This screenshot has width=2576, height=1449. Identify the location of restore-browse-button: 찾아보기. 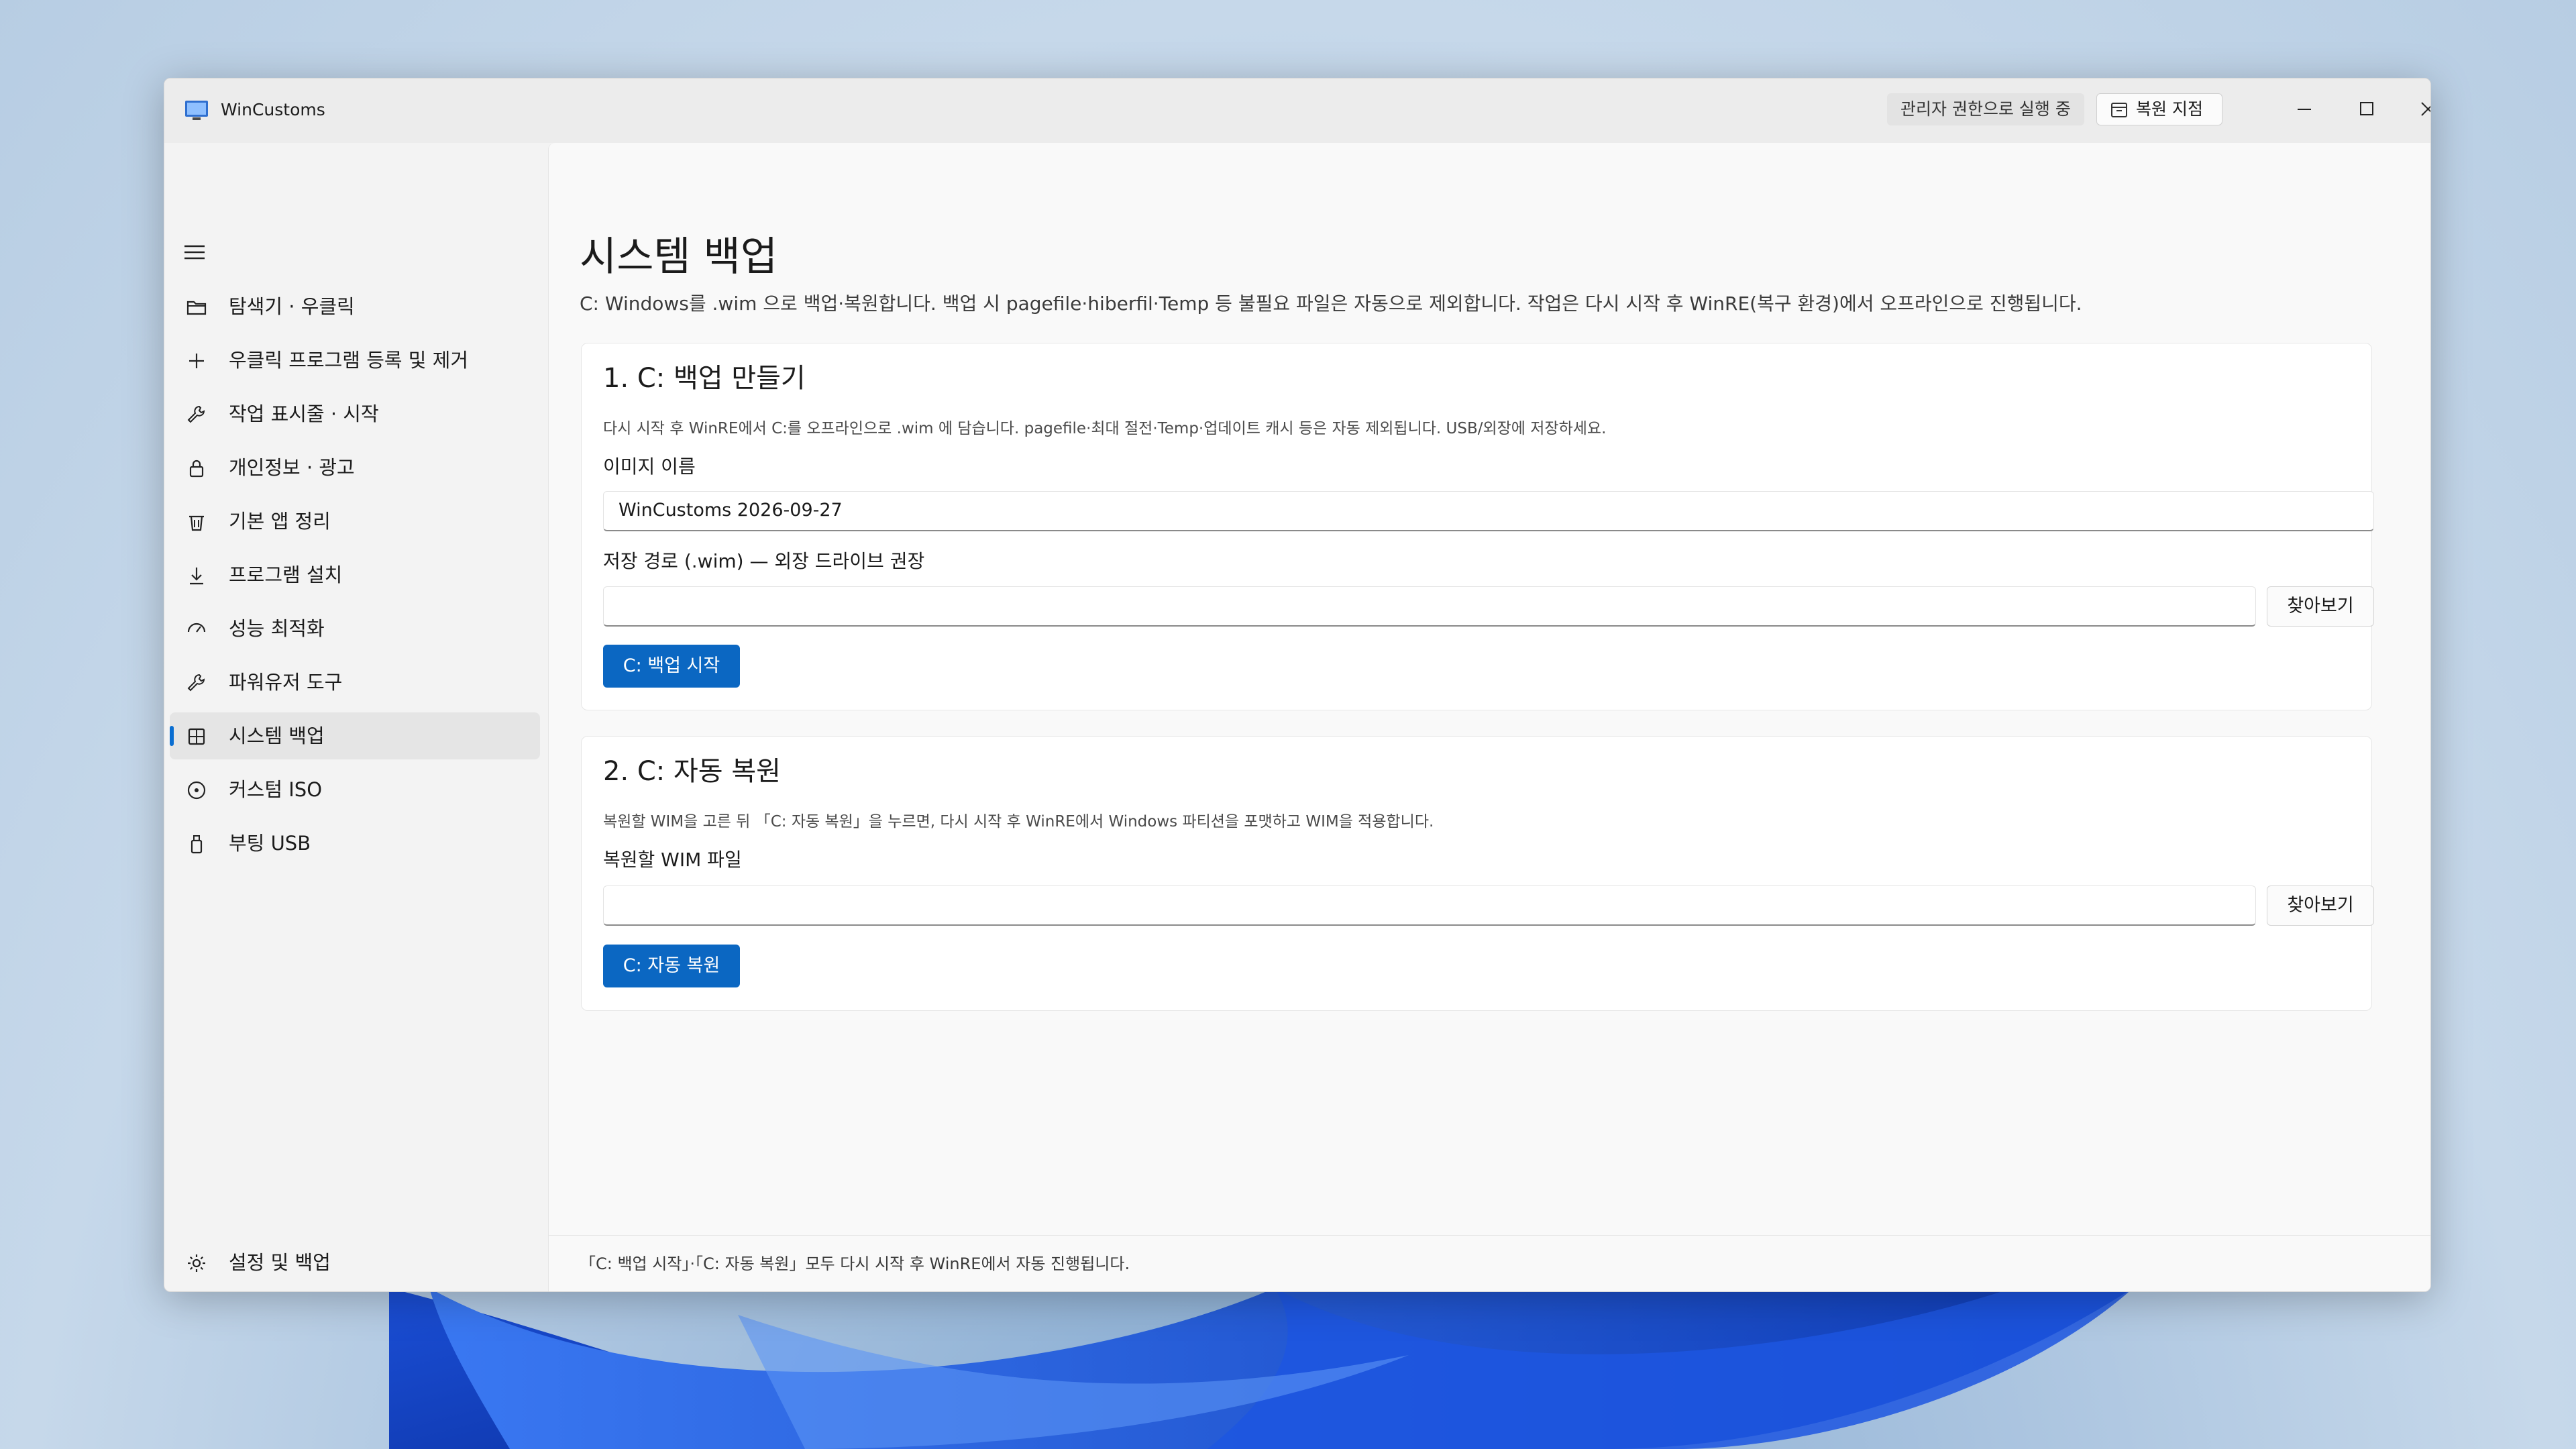
(2320, 905).